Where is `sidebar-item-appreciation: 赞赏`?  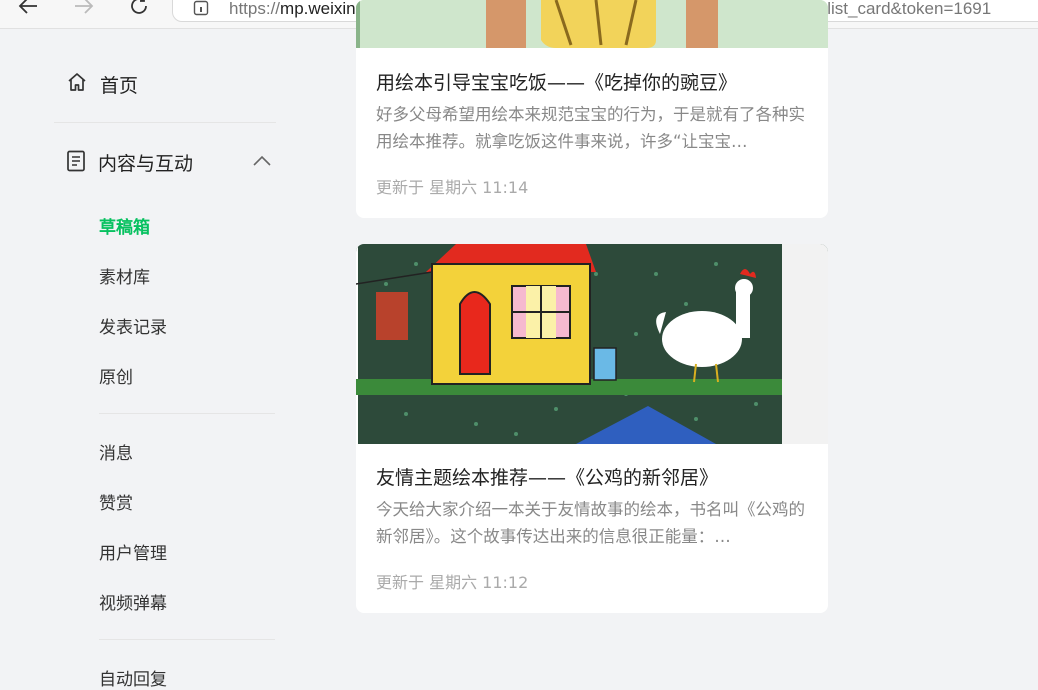
sidebar-item-appreciation: 赞赏 is located at coordinates (116, 501).